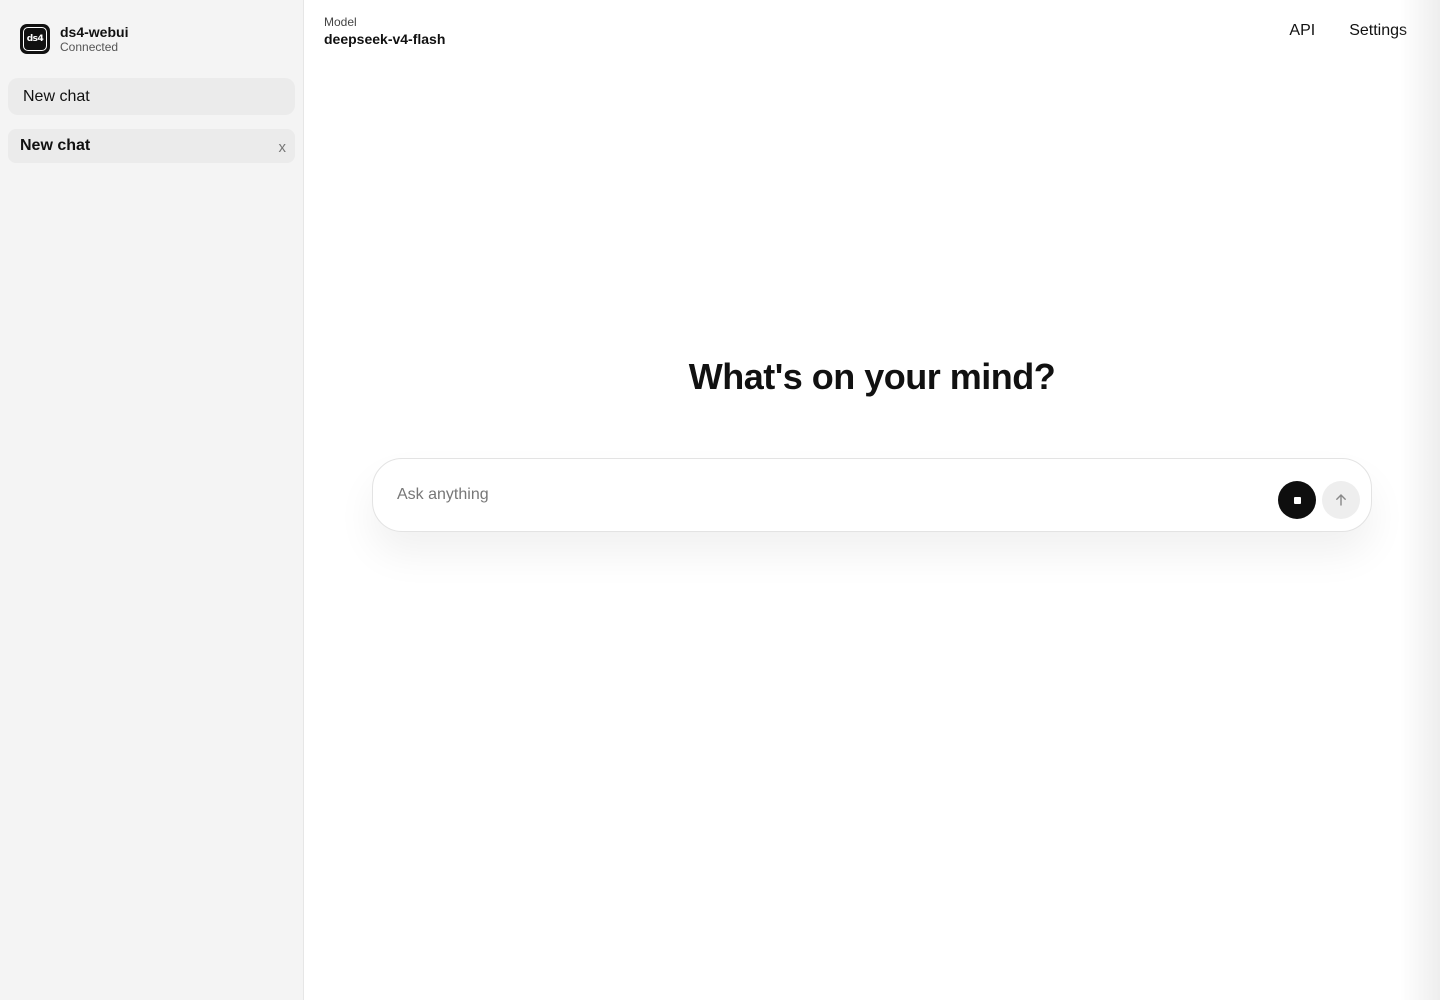  I want to click on page-title: What's on your mind?, so click(872, 376).